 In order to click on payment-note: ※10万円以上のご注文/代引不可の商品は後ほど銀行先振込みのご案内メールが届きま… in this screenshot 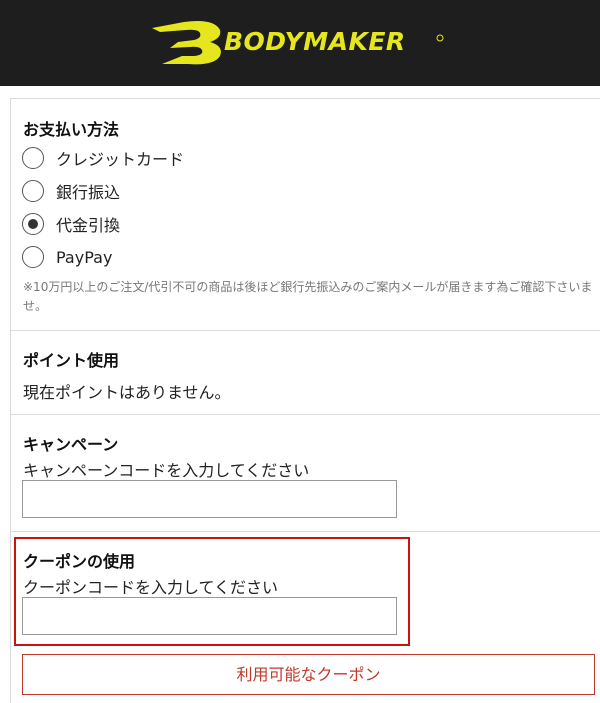, I will do `click(308, 296)`.